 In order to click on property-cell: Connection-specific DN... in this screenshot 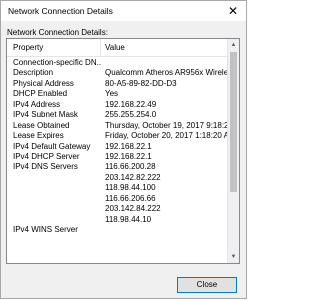, I will do `click(57, 62)`.